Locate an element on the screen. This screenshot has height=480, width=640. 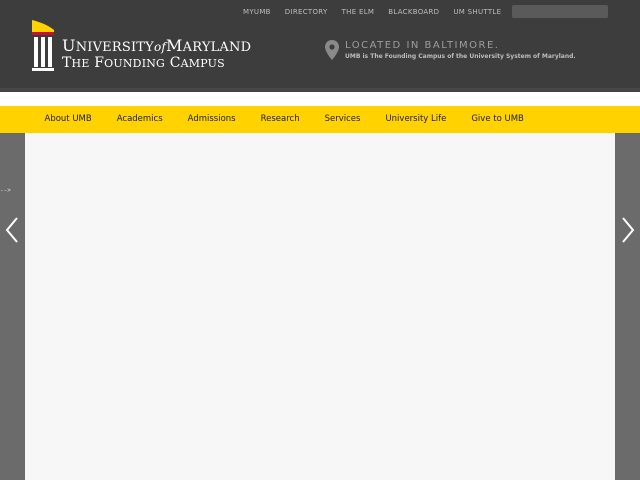
utility-link-directory: DIRECTORY is located at coordinates (306, 12).